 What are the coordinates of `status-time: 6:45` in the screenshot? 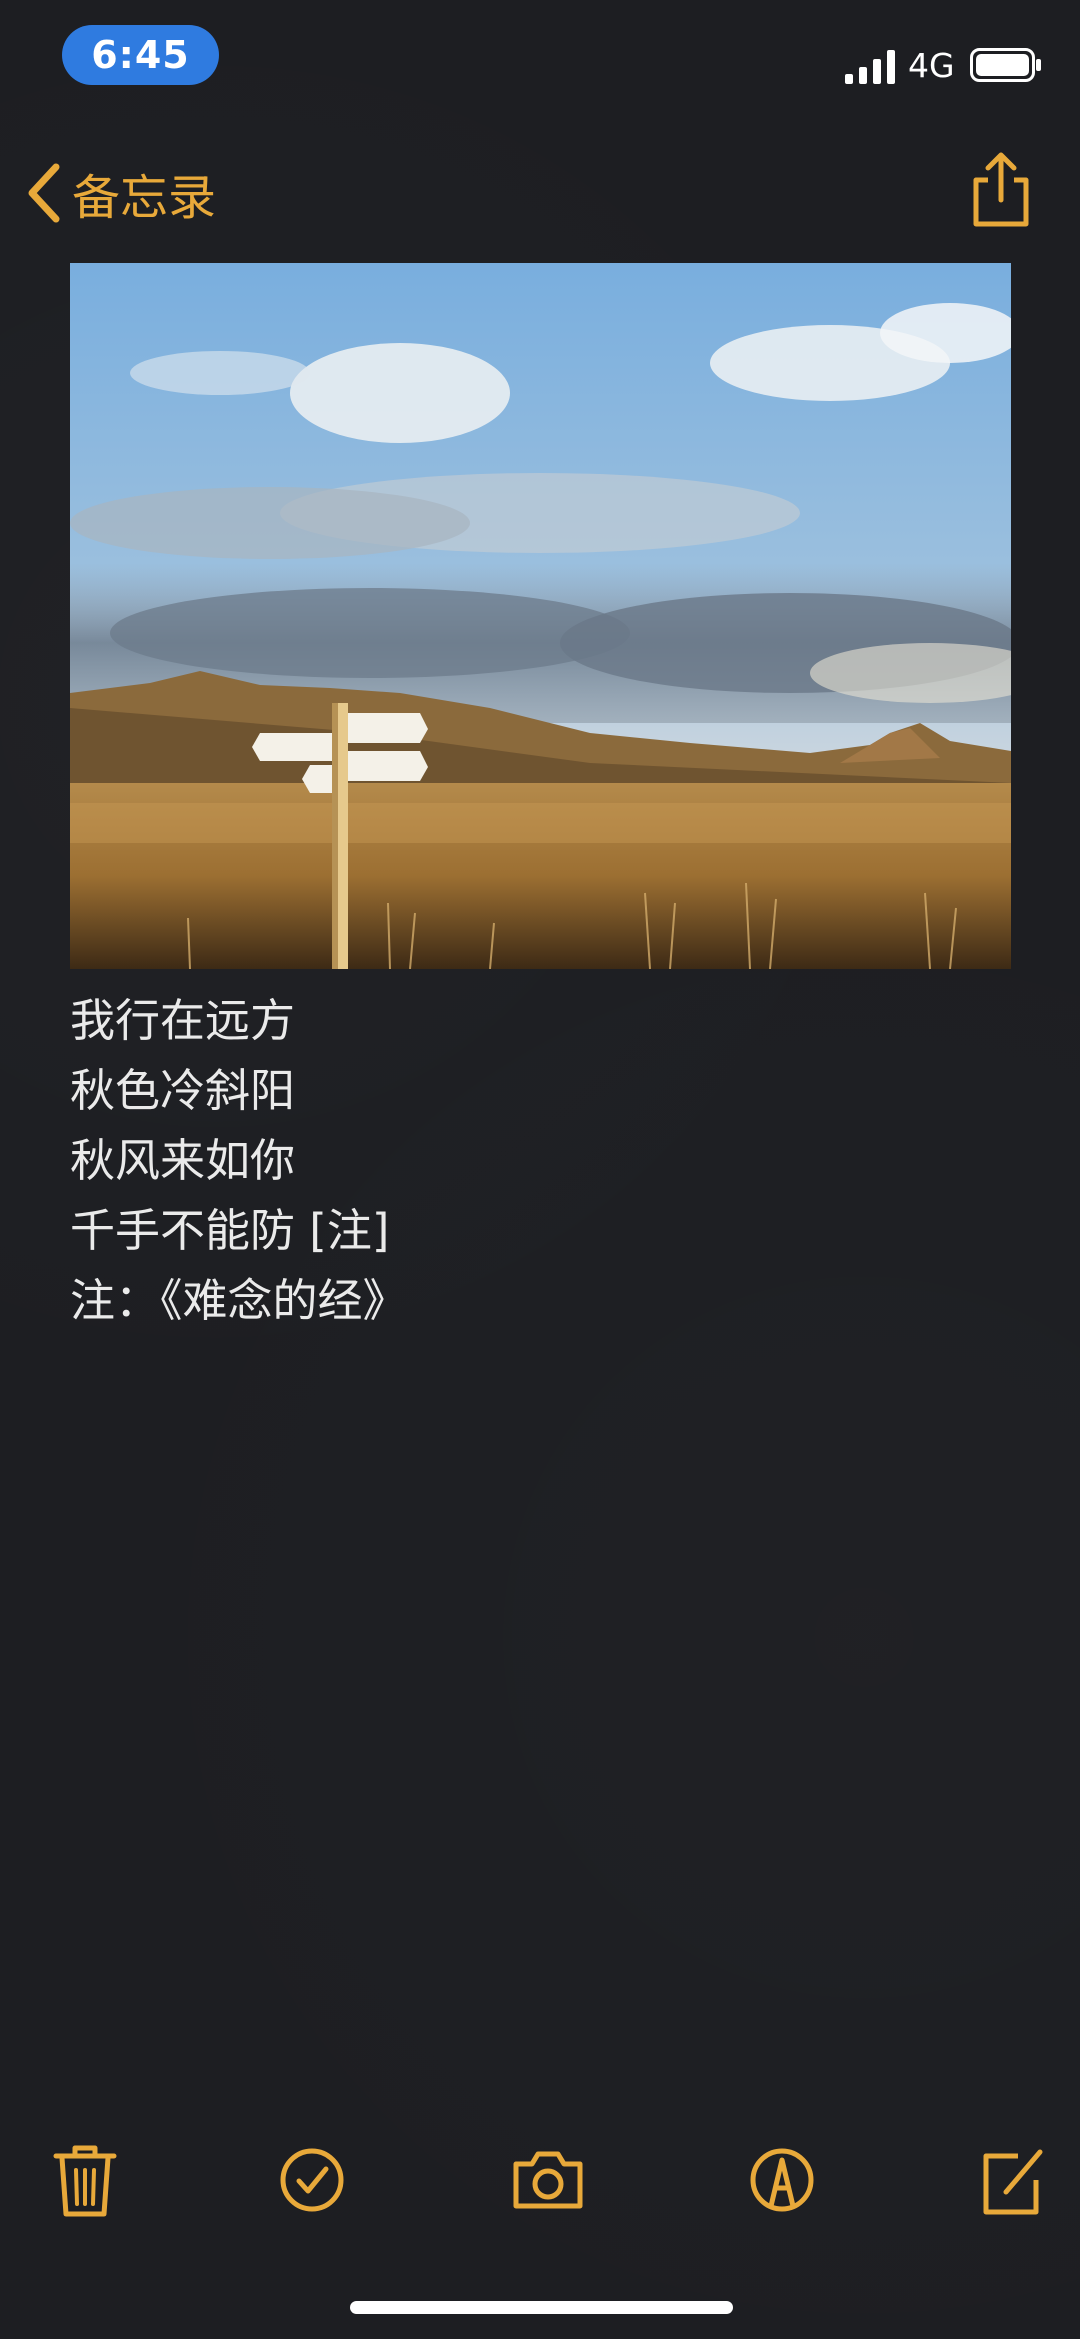 It's located at (140, 55).